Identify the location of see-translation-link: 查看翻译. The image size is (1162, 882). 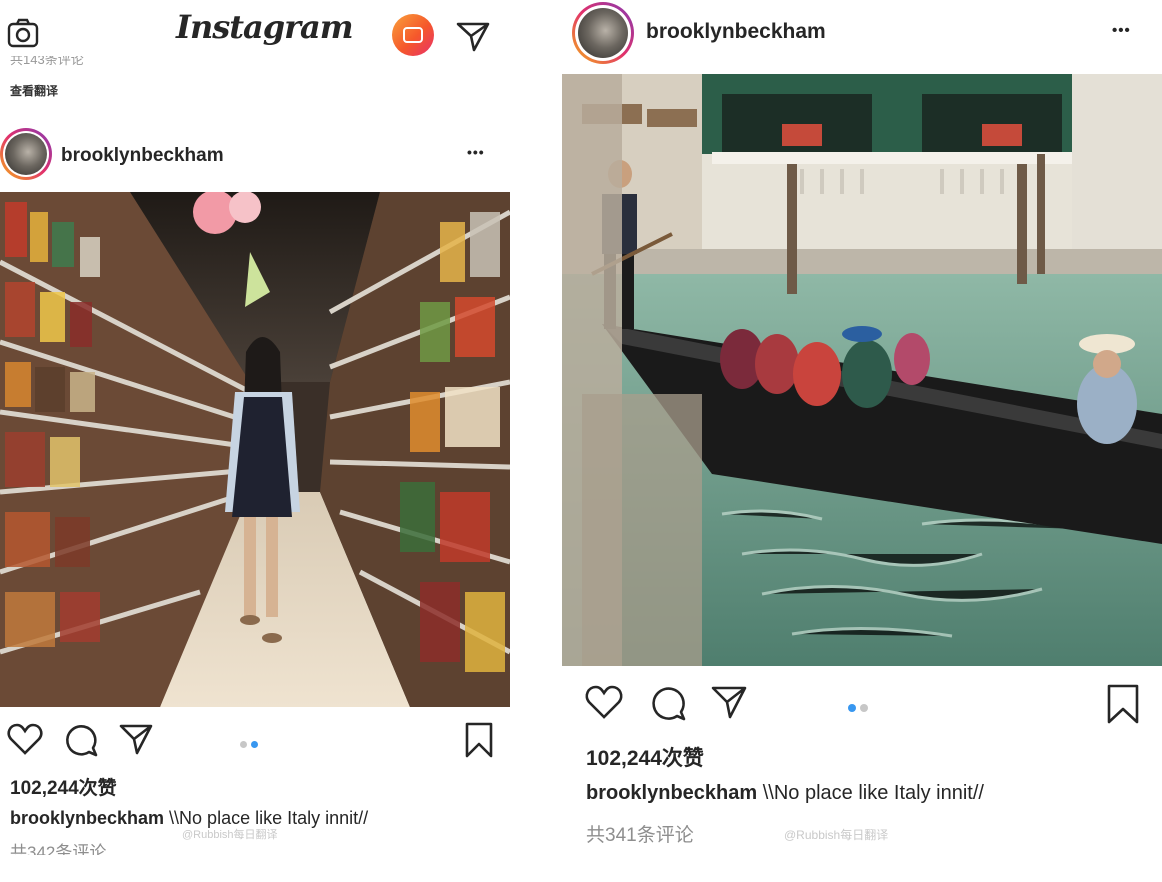
(34, 90).